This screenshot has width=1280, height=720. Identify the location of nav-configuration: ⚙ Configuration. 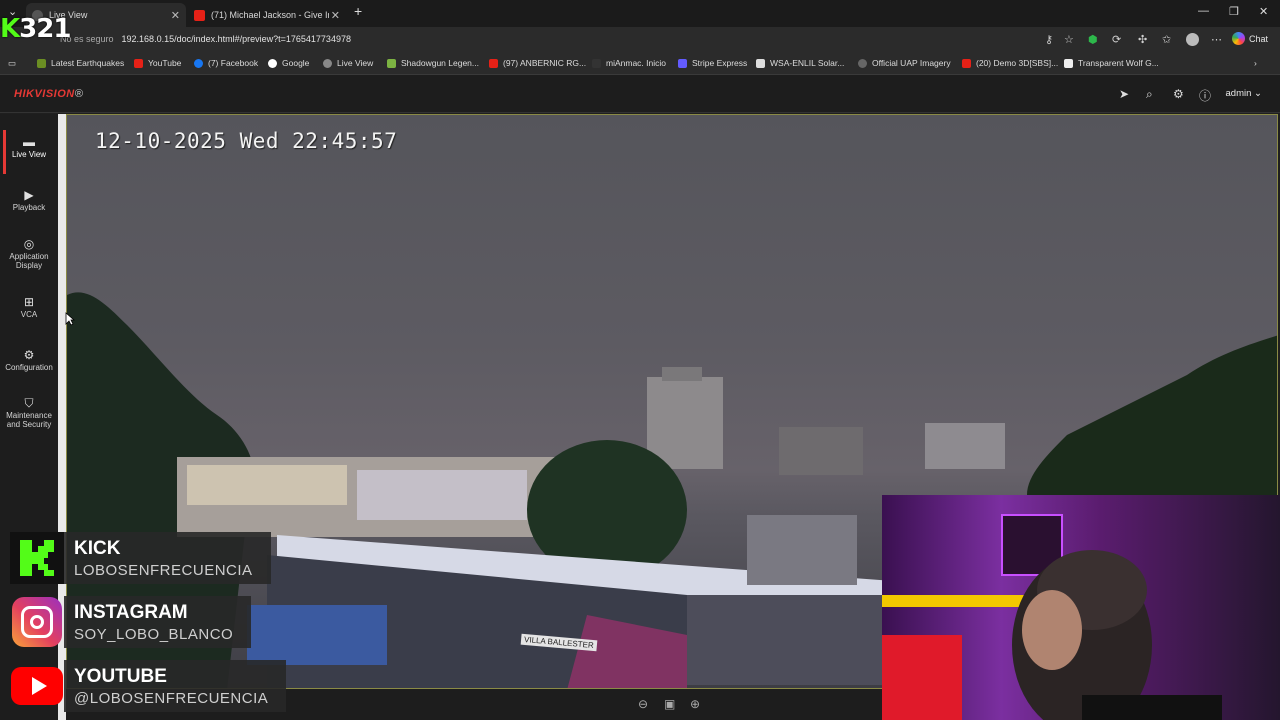
(29, 360).